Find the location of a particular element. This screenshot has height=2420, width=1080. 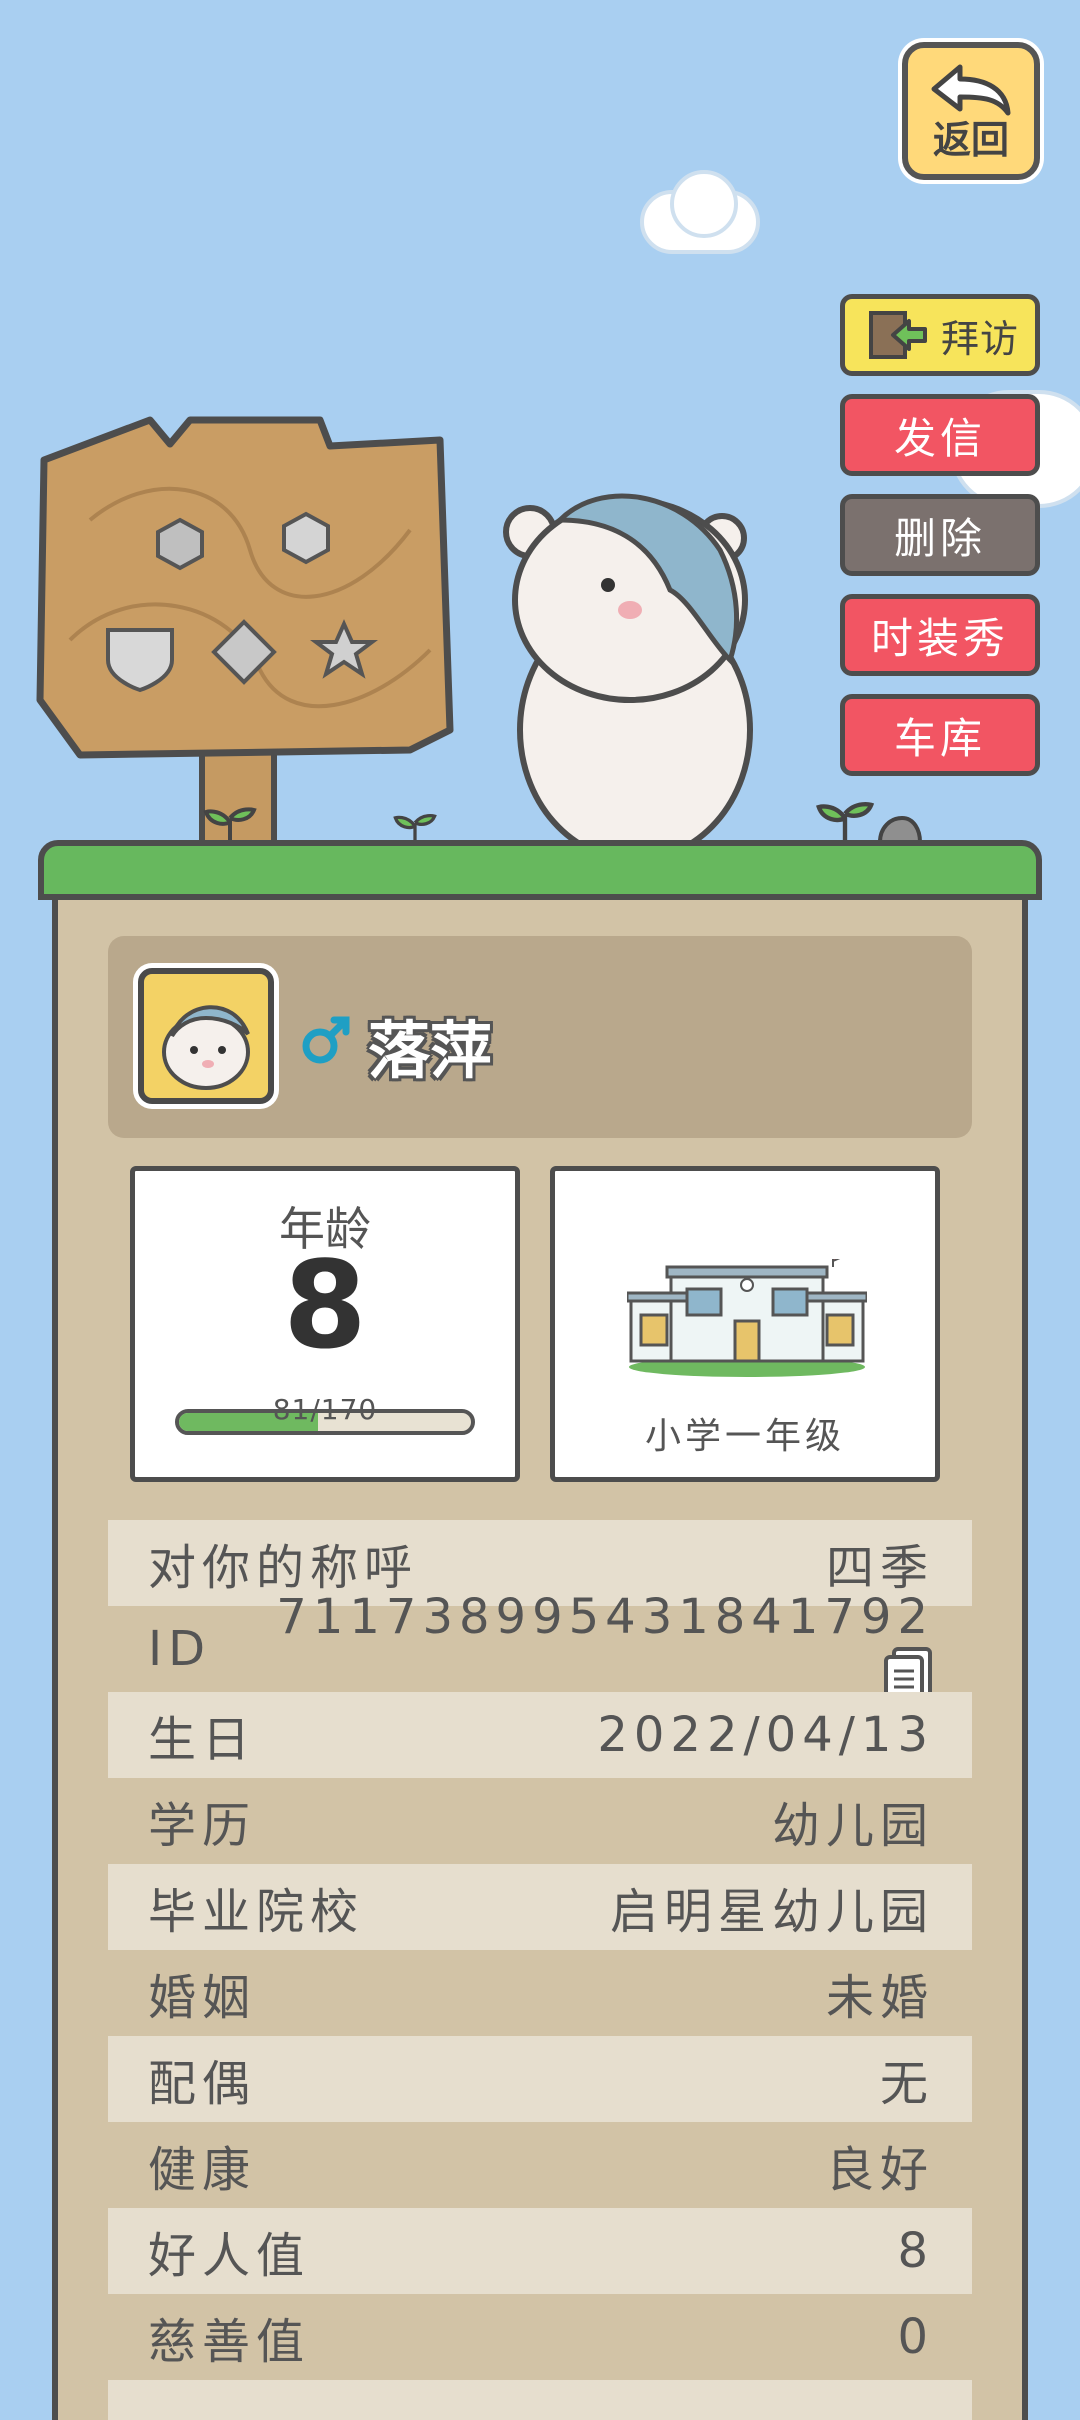

info-value: 8 is located at coordinates (915, 2251).